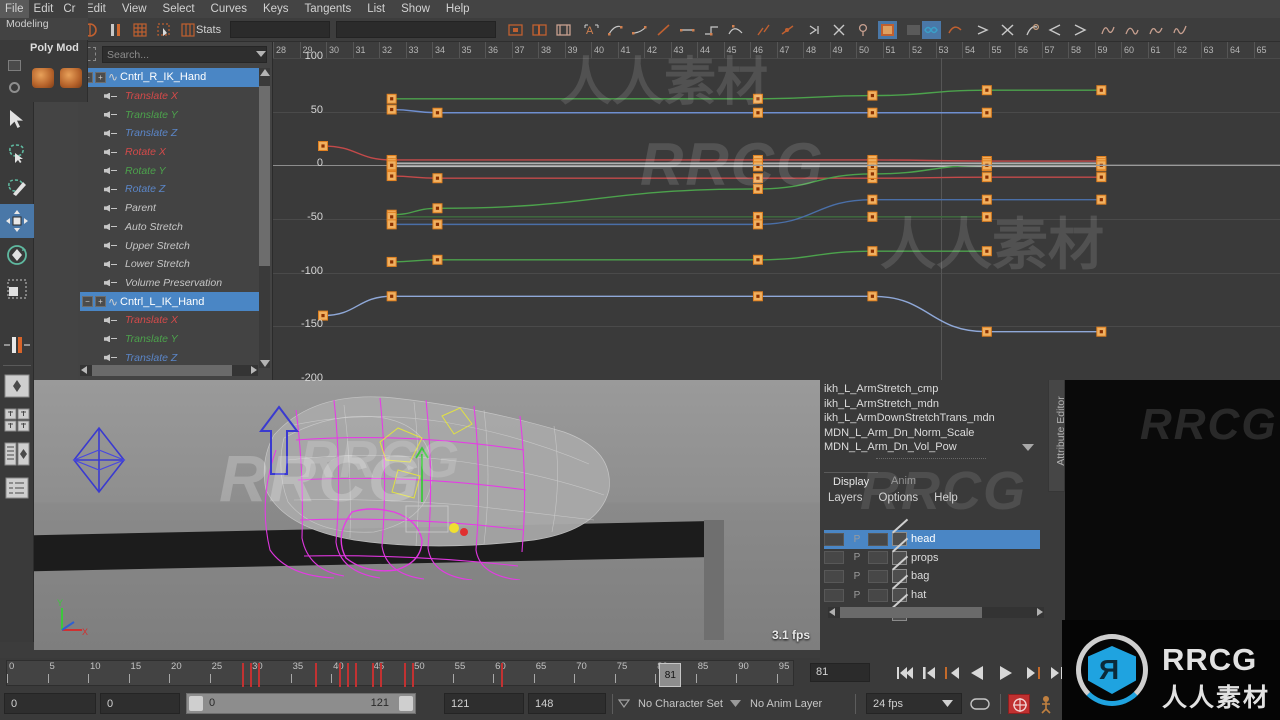 This screenshot has width=1280, height=720. Describe the element at coordinates (17, 187) in the screenshot. I see `paint-select-tool-button` at that location.